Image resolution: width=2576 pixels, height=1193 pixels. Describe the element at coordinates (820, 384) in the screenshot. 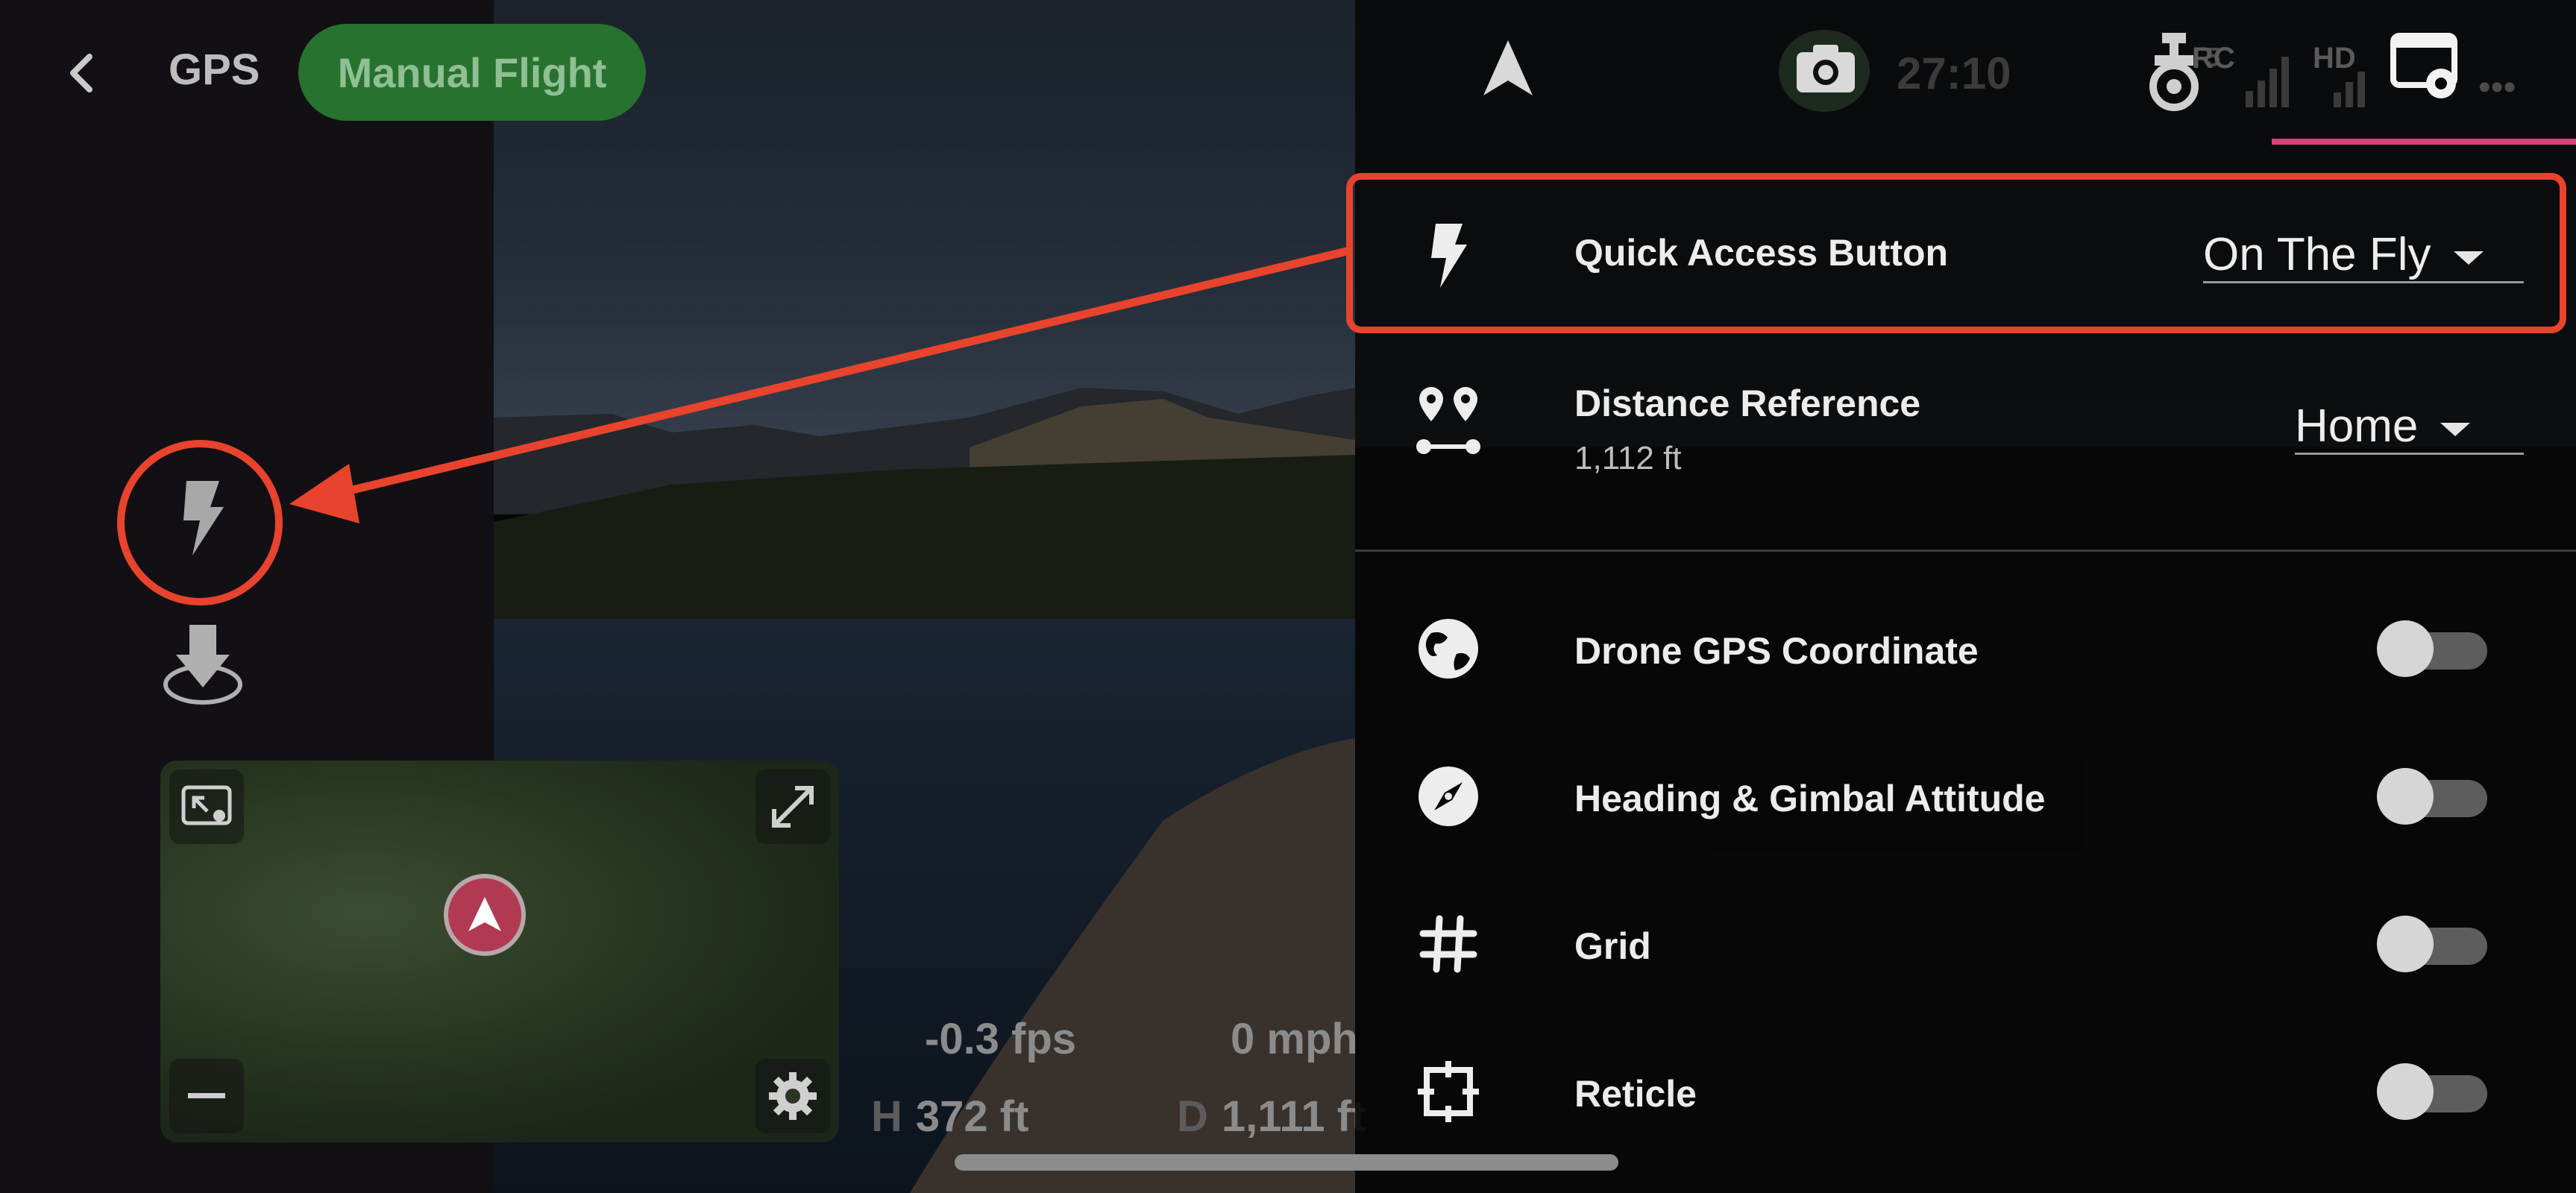

I see `annotation-arrow` at that location.